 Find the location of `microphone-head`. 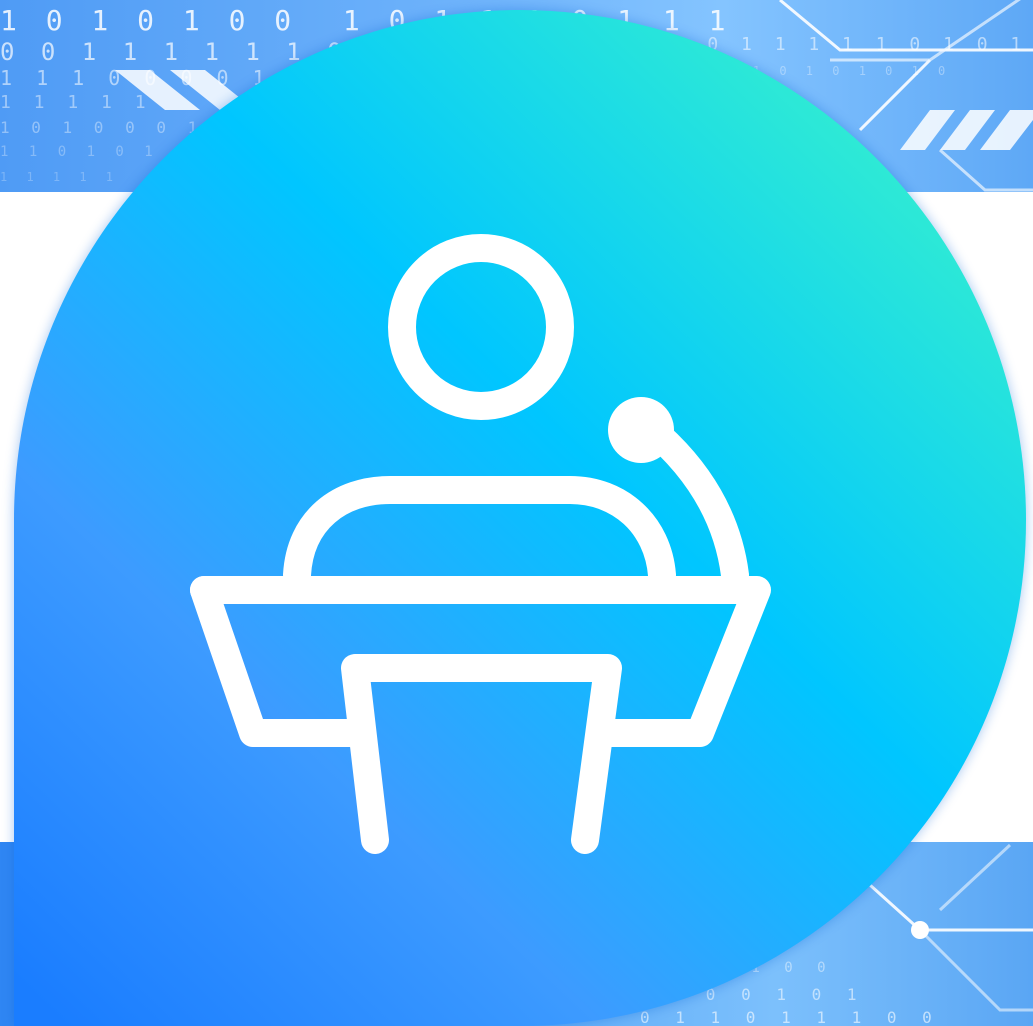

microphone-head is located at coordinates (641, 430).